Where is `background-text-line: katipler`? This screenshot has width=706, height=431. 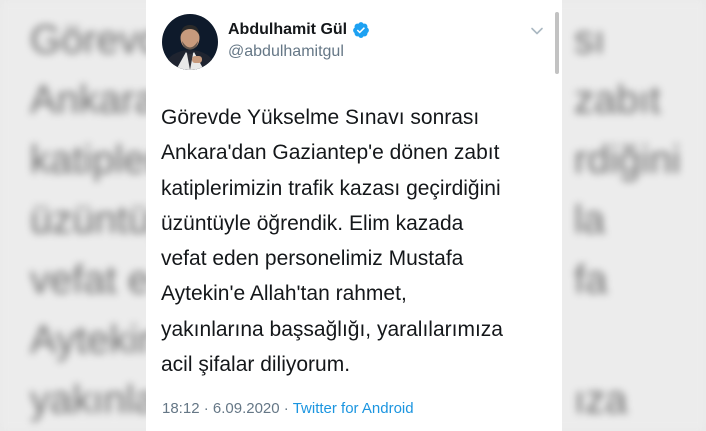 background-text-line: katipler is located at coordinates (94, 160).